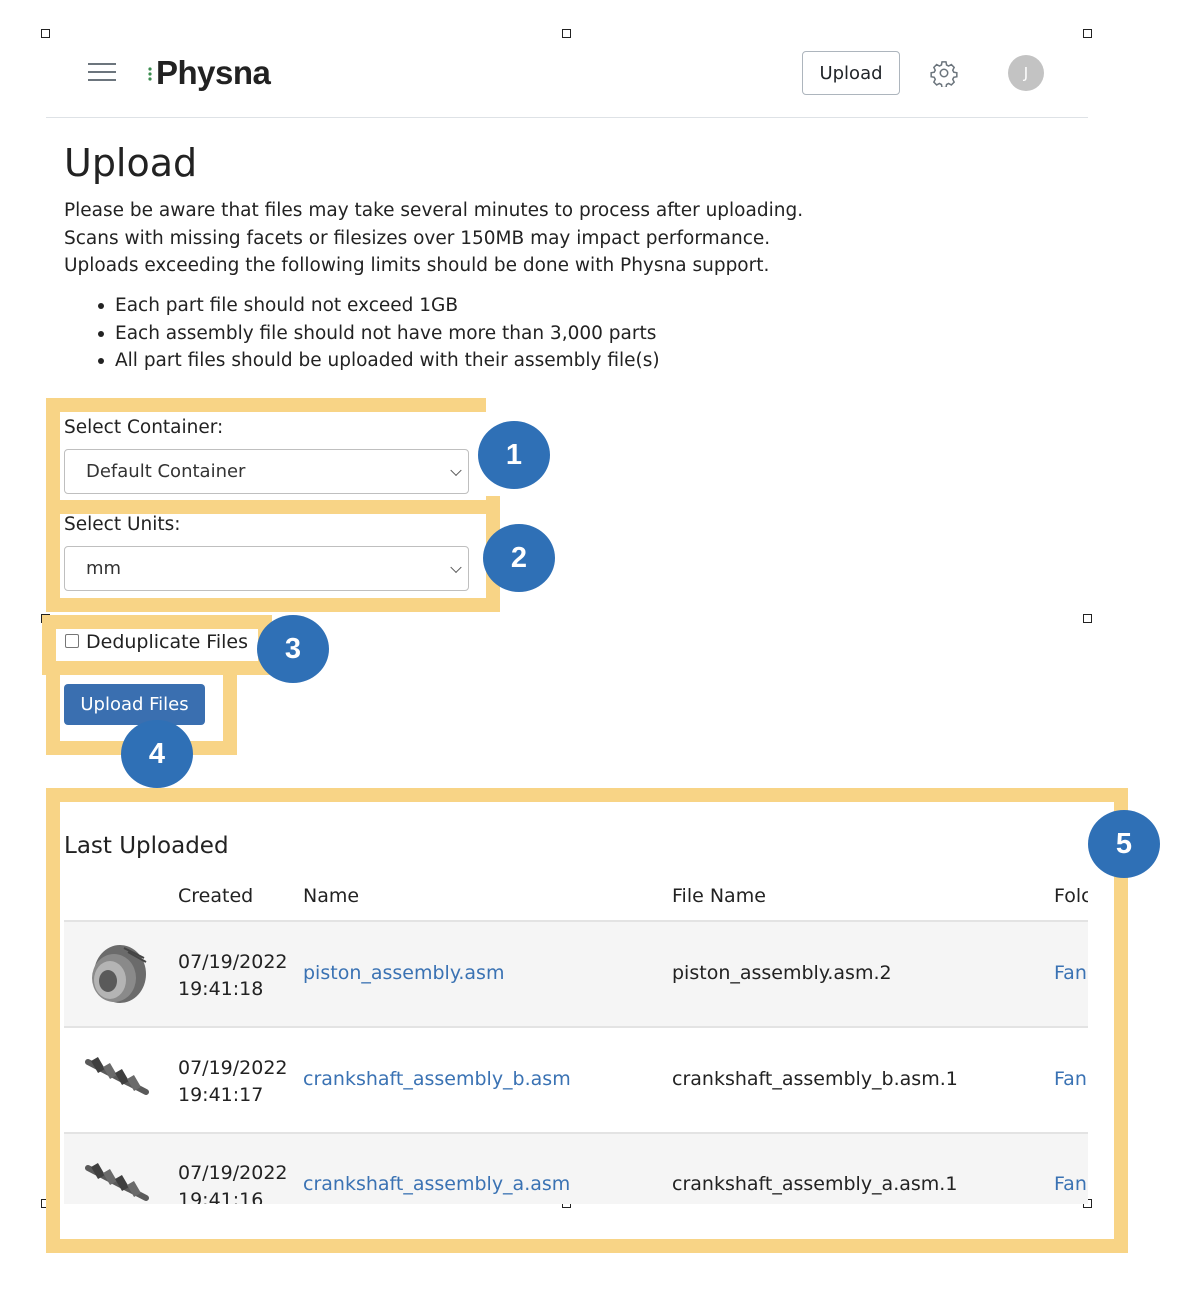  Describe the element at coordinates (437, 1079) in the screenshot. I see `asset-name-link: crankshaft_assembly_b.asm` at that location.